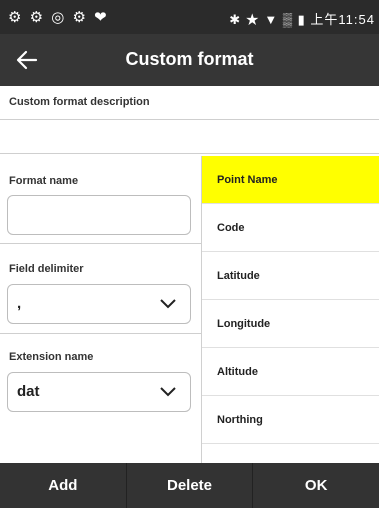  I want to click on status-icons: ✱ ★ ▼ ▒ ▮, so click(267, 19).